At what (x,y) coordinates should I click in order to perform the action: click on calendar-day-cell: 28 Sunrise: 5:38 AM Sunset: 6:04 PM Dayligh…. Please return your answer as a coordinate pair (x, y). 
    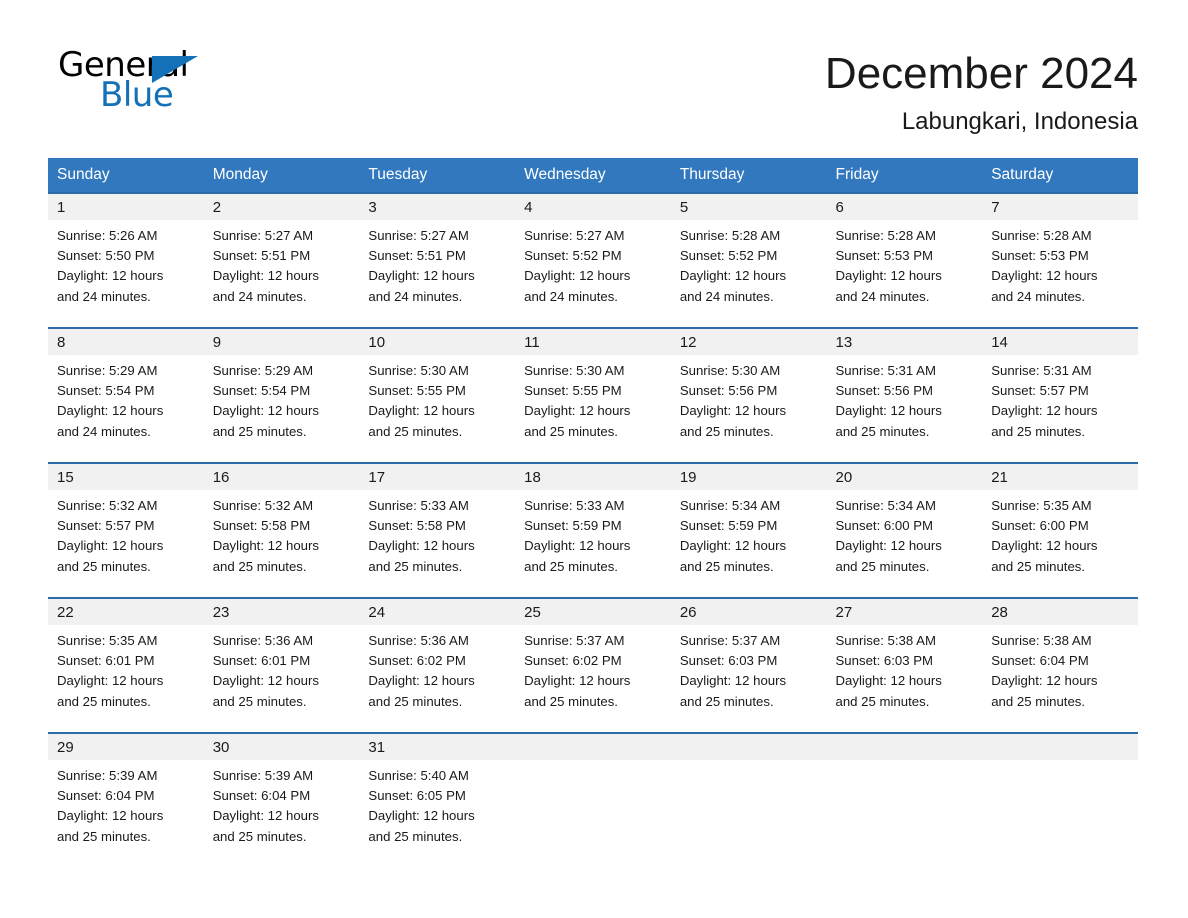
    Looking at the image, I should click on (1060, 665).